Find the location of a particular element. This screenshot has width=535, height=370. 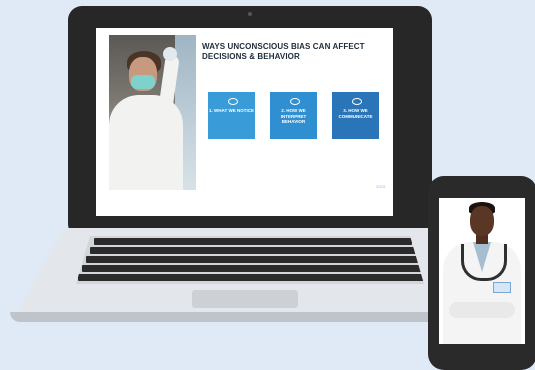

photo-face-mask is located at coordinates (143, 82).